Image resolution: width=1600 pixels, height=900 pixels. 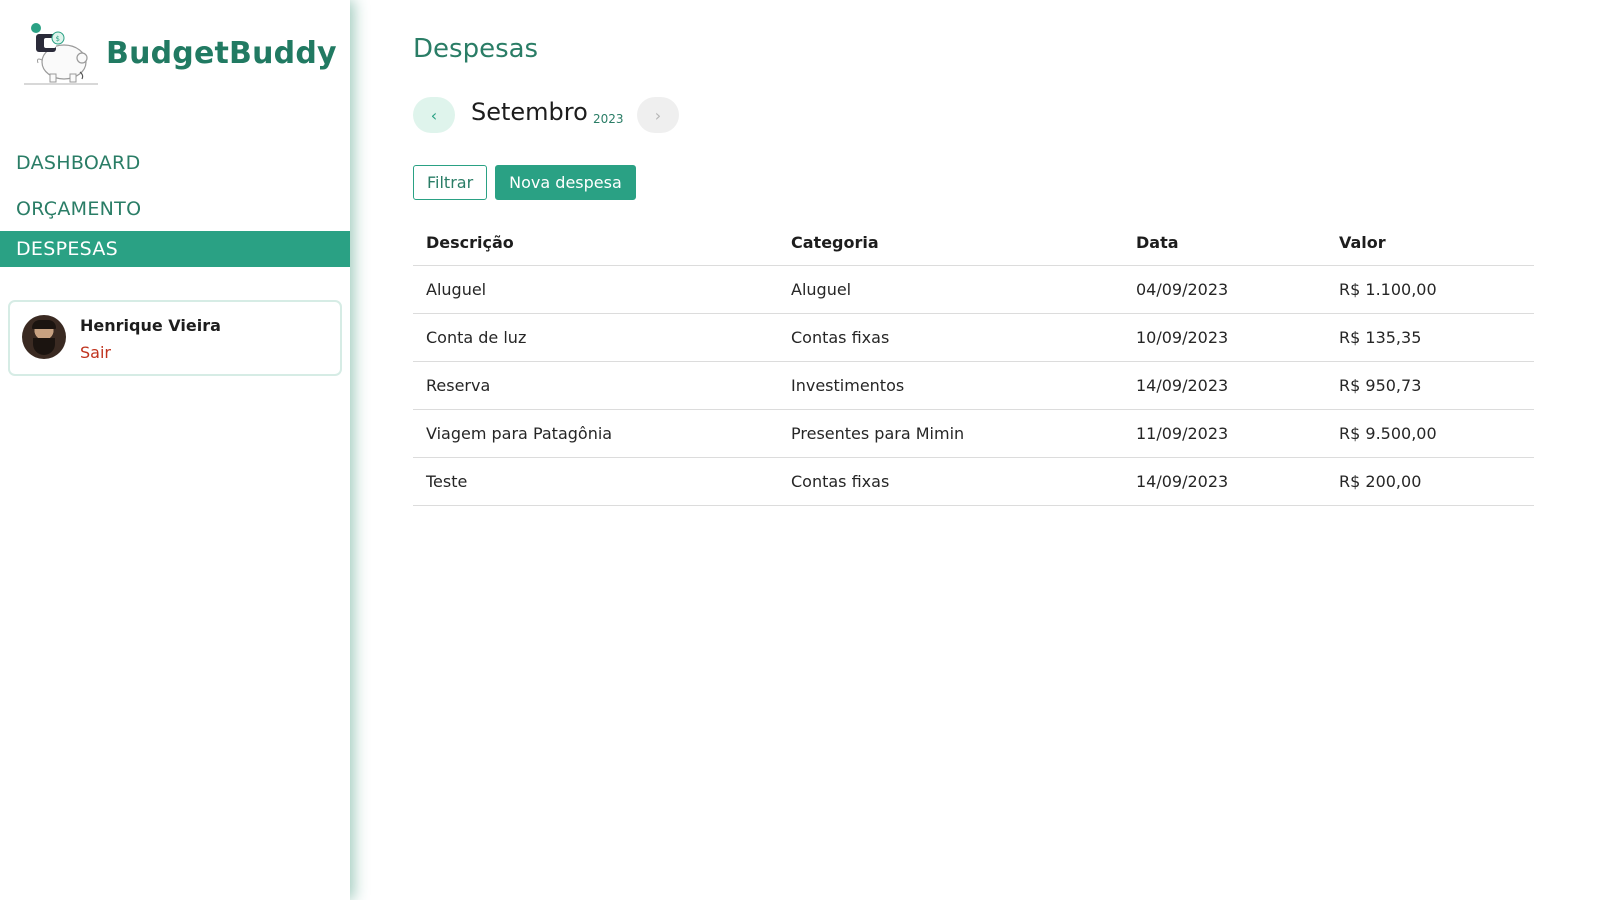 What do you see at coordinates (608, 119) in the screenshot?
I see `year-label: 2023` at bounding box center [608, 119].